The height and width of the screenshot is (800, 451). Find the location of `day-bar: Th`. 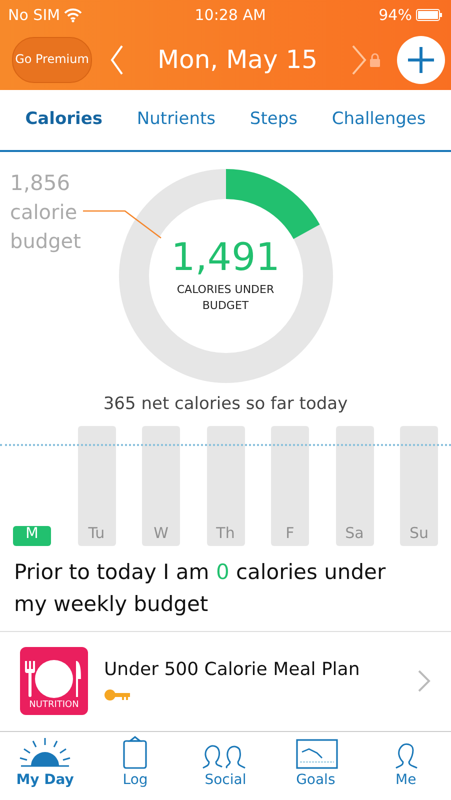

day-bar: Th is located at coordinates (225, 486).